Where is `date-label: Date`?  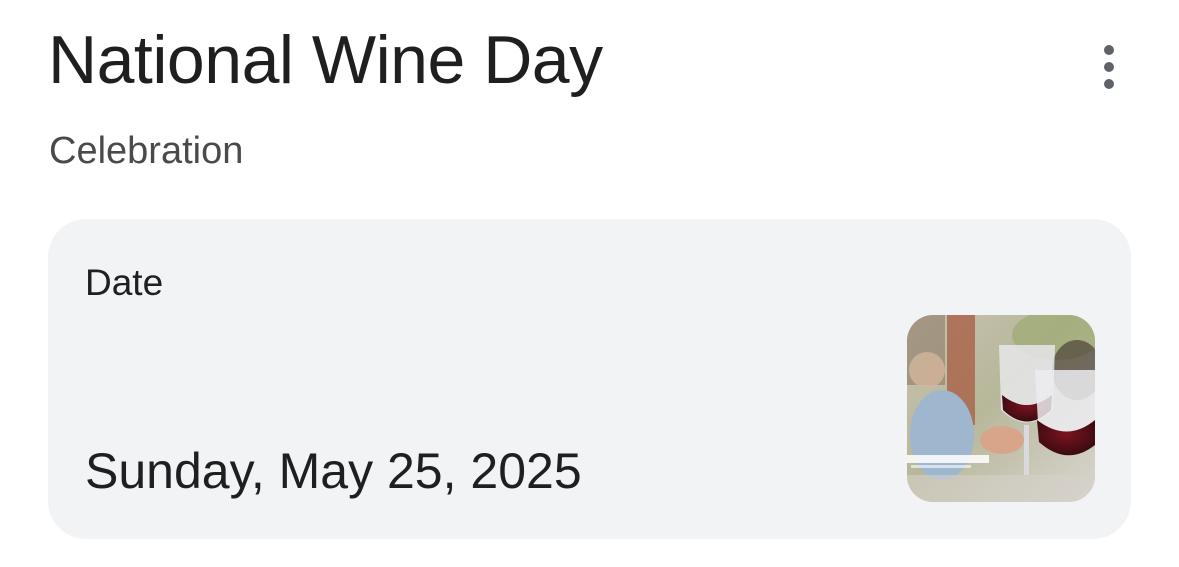 date-label: Date is located at coordinates (124, 282).